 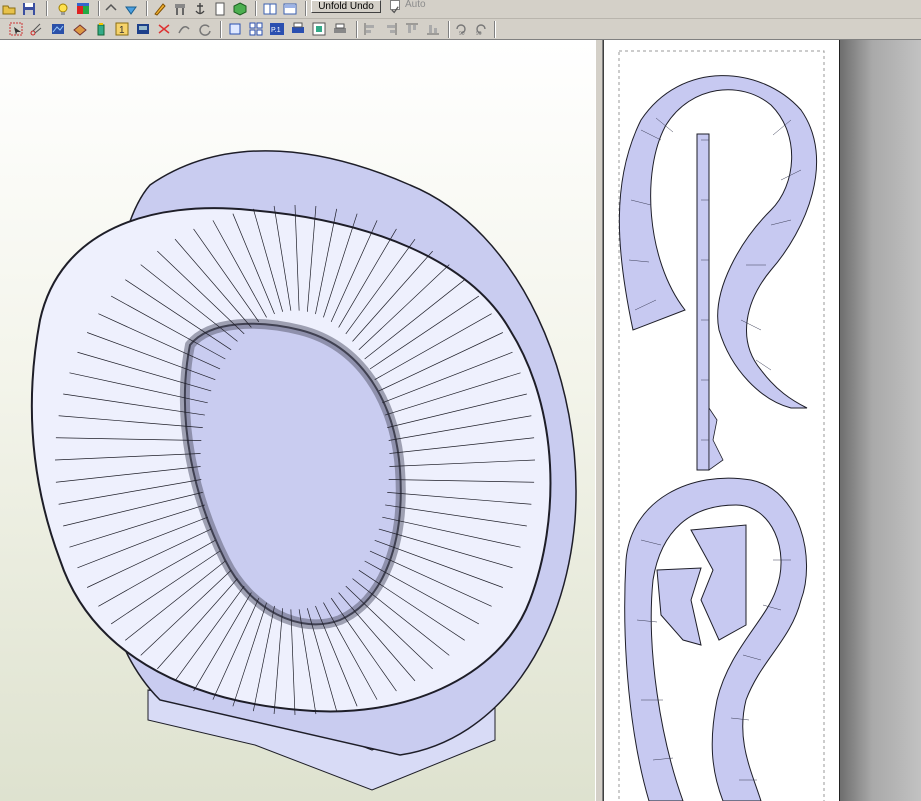 What do you see at coordinates (131, 9) in the screenshot?
I see `redo-icon` at bounding box center [131, 9].